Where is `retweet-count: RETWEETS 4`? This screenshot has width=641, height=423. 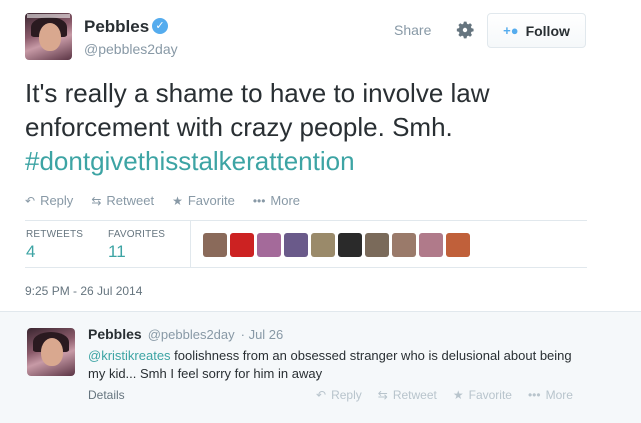 retweet-count: RETWEETS 4 is located at coordinates (54, 245).